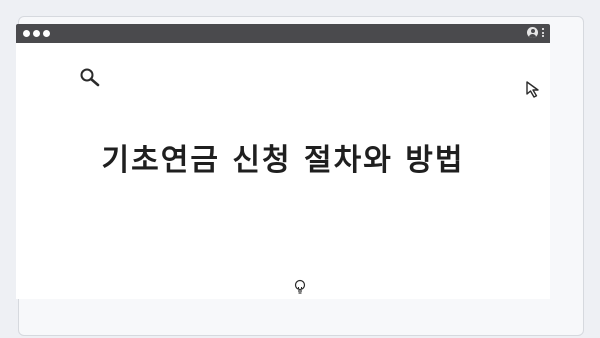 This screenshot has height=338, width=600. I want to click on page-title: 기초연금 신청 절차와 방법, so click(283, 160).